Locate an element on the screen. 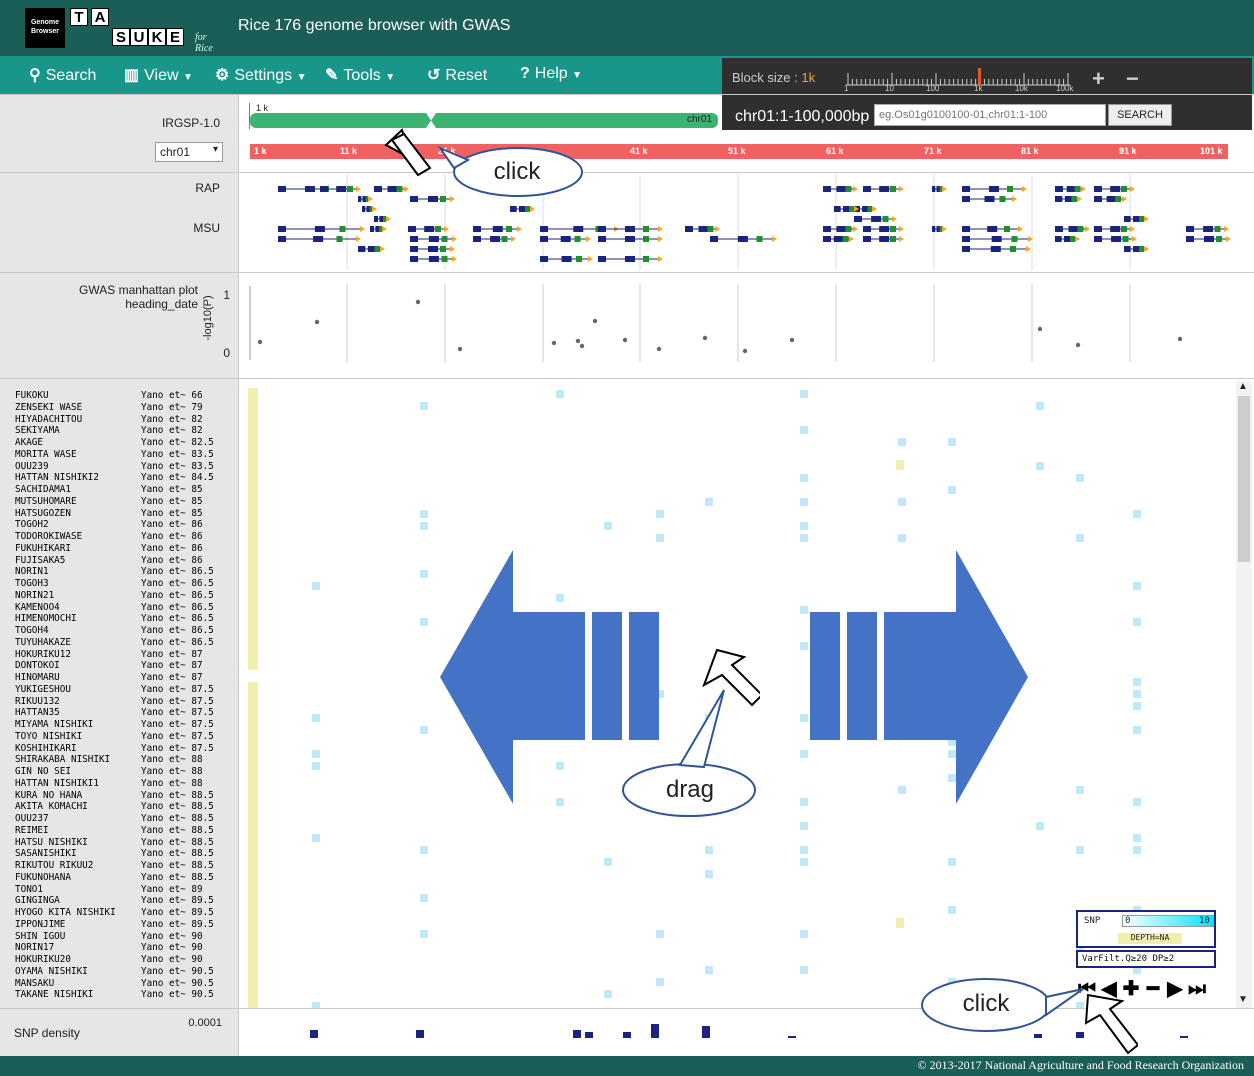 This screenshot has width=1254, height=1076. variety-row: HOKURIKU12 Yano et~ 87 is located at coordinates (109, 655).